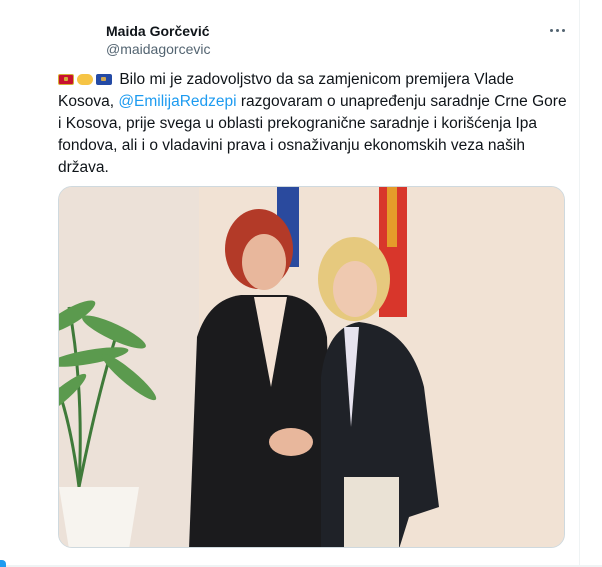 This screenshot has width=602, height=567. I want to click on author-display-name: Maida Gorčević, so click(158, 31).